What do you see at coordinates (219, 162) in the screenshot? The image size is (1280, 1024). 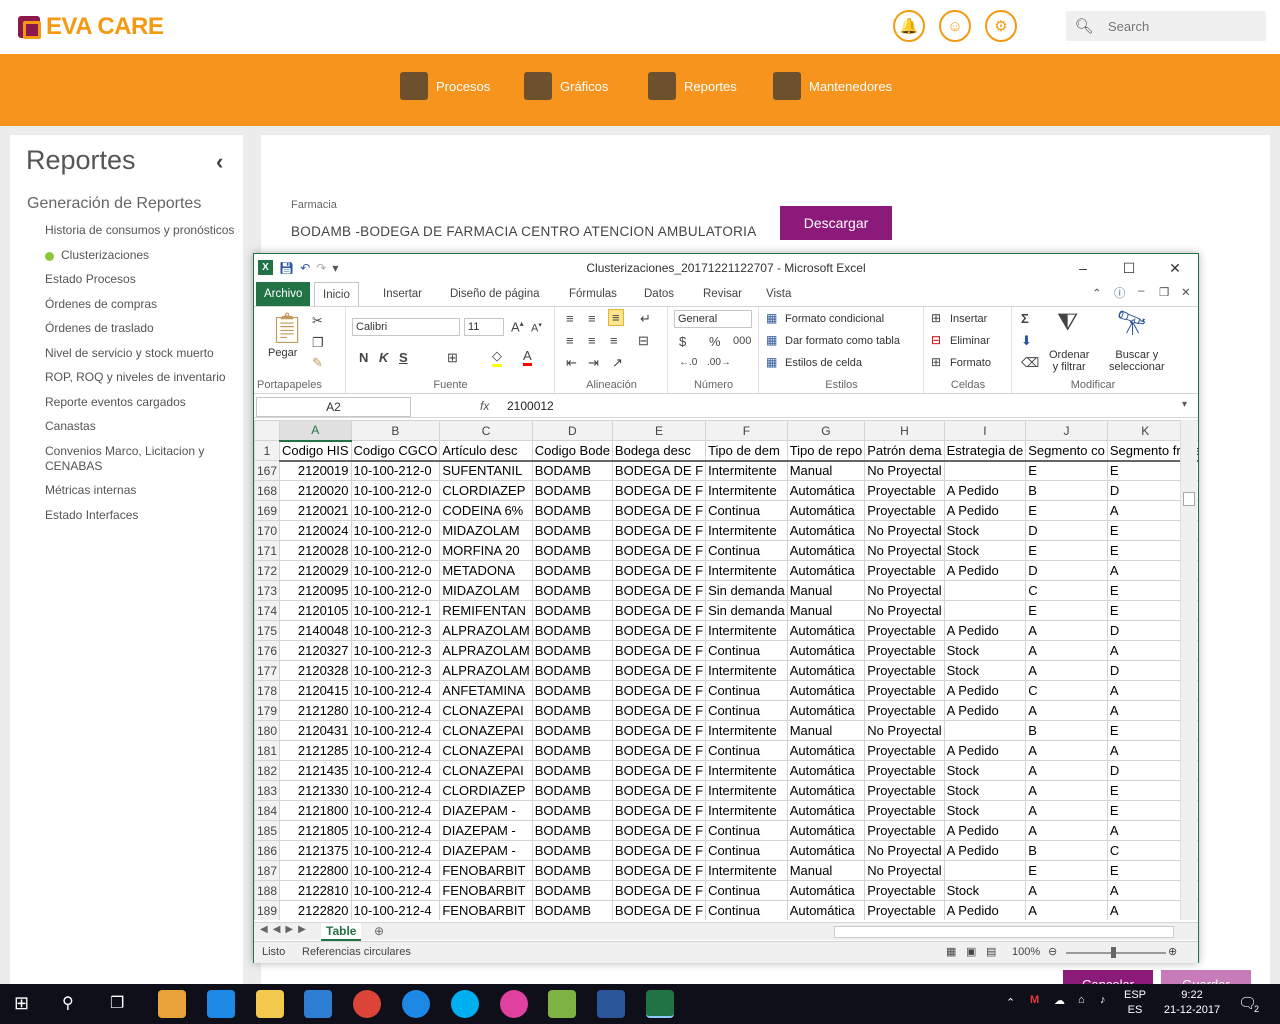 I see `chevron-left-icon: ‹` at bounding box center [219, 162].